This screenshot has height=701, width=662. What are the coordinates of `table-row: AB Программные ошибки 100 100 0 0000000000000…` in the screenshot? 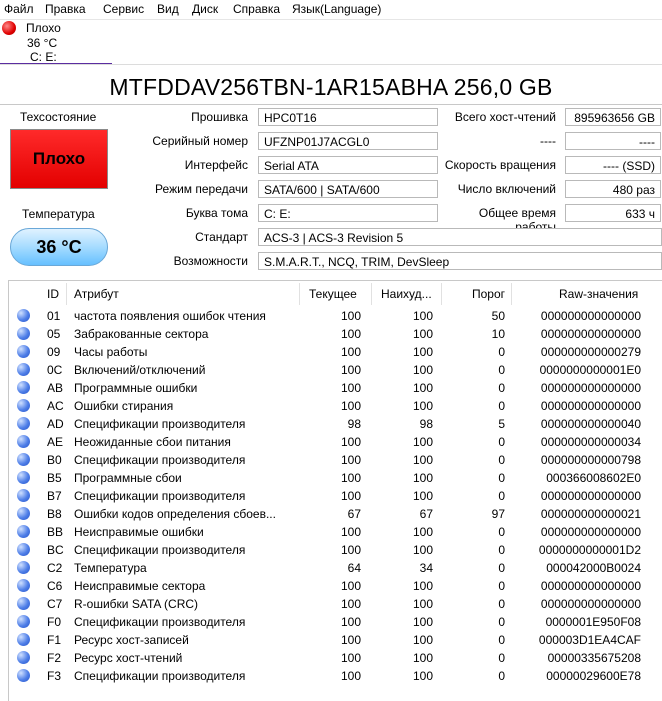 It's located at (335, 388).